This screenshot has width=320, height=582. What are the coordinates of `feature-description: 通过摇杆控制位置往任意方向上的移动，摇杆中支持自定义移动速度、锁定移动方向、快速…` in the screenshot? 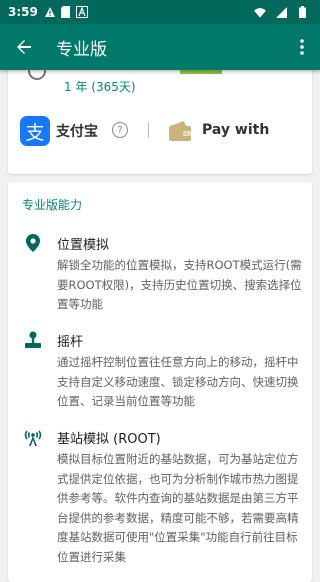 It's located at (178, 381).